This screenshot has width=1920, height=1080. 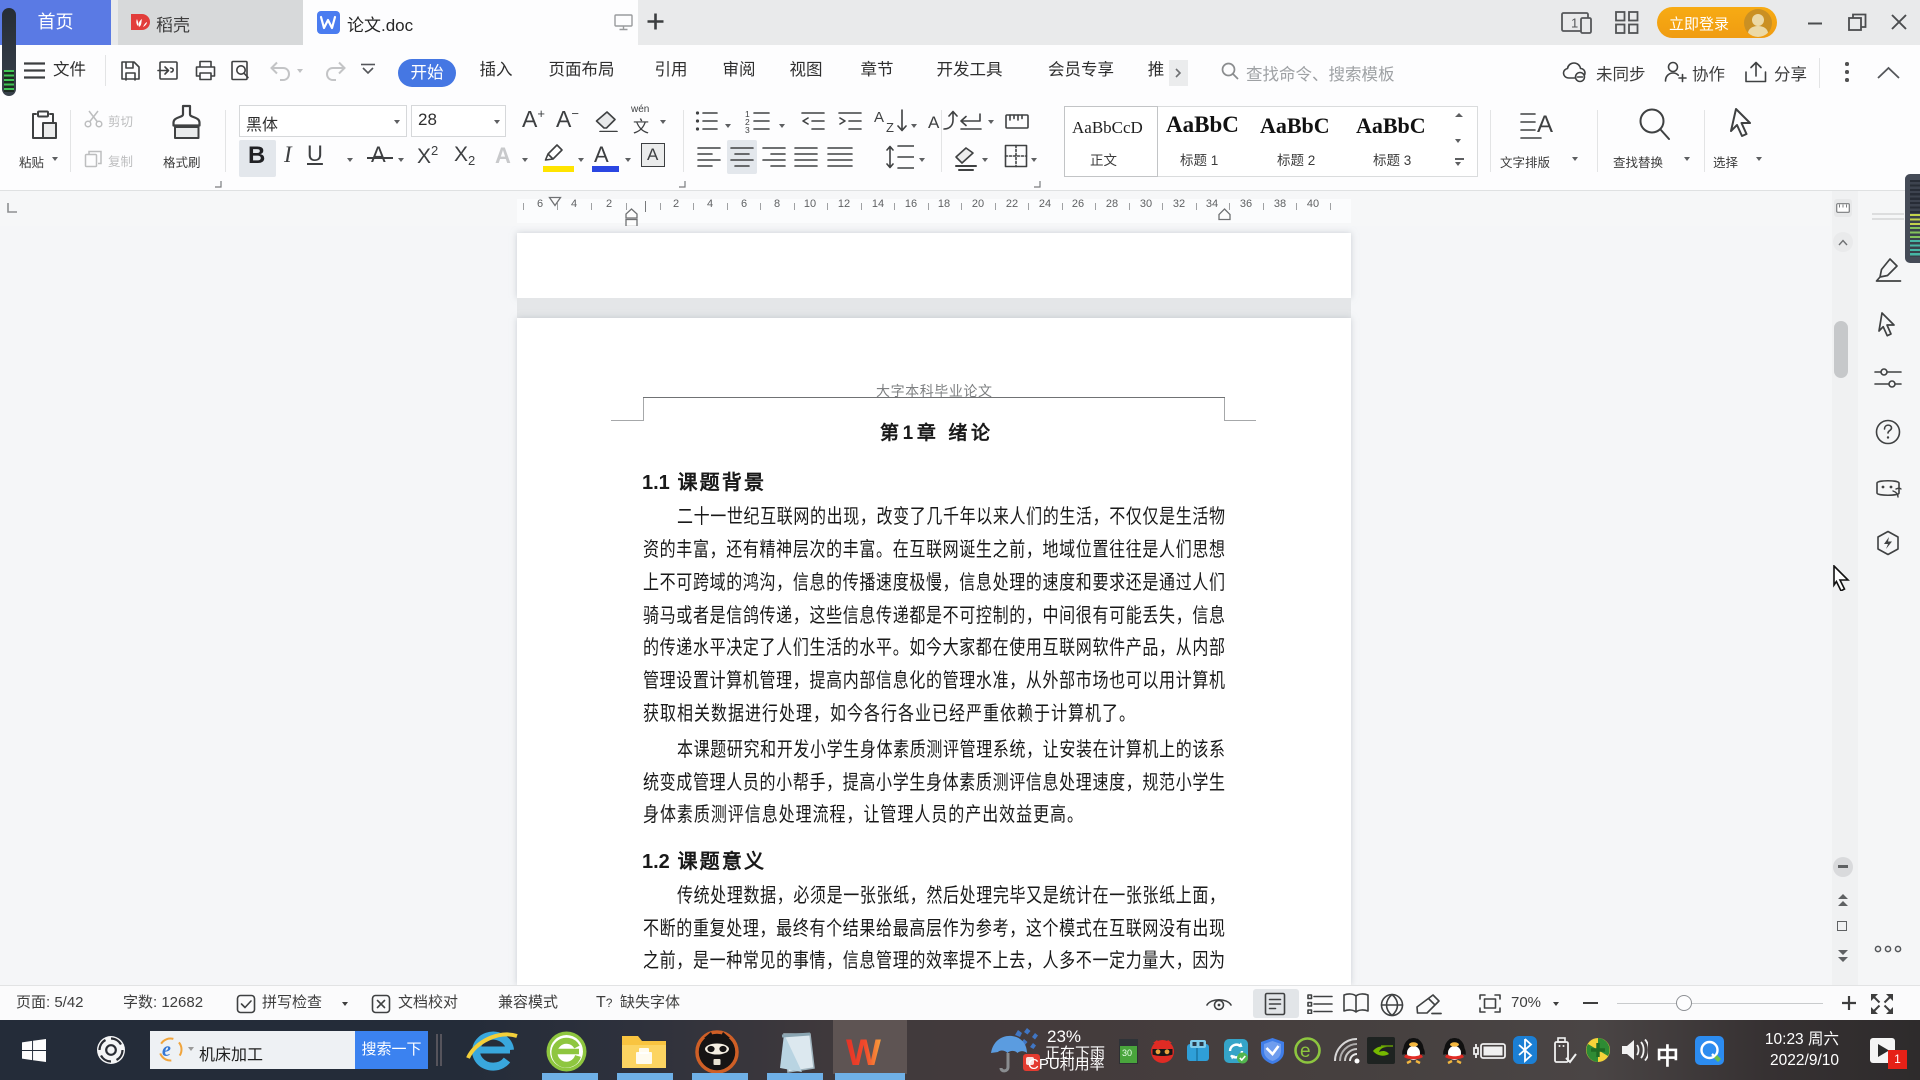 I want to click on svg-text: W, so click(x=863, y=1052).